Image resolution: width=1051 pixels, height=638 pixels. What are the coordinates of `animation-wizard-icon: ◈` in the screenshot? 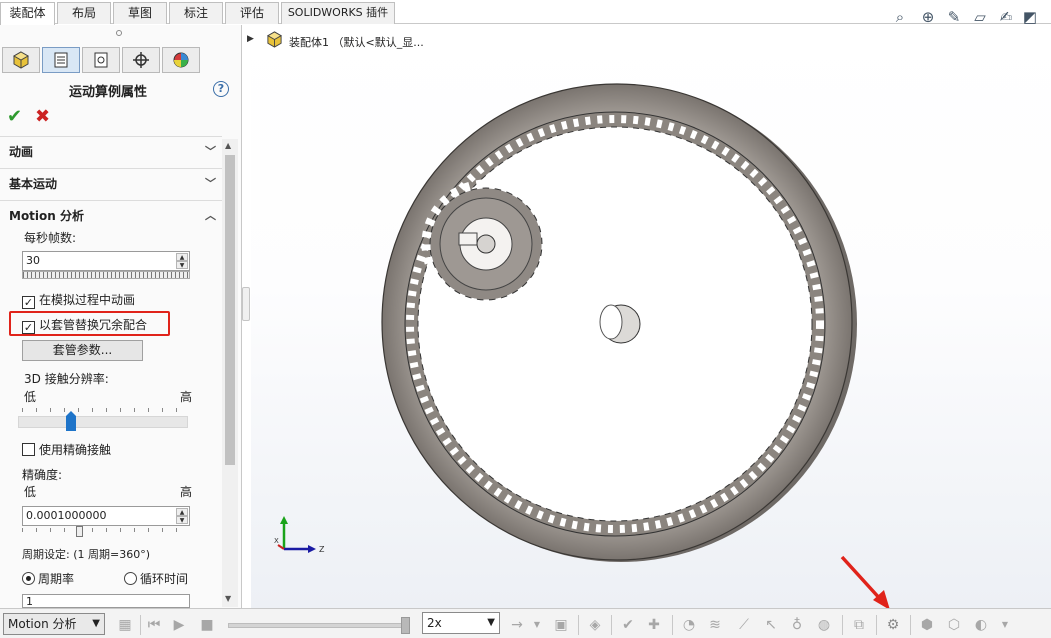 It's located at (595, 625).